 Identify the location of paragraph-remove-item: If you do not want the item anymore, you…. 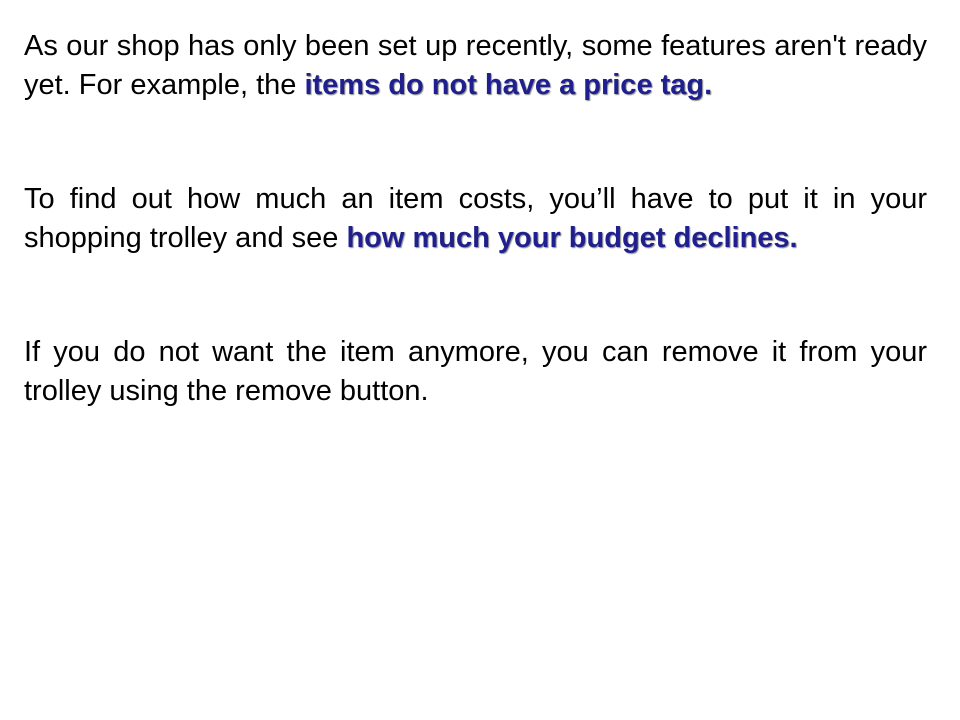
(475, 372).